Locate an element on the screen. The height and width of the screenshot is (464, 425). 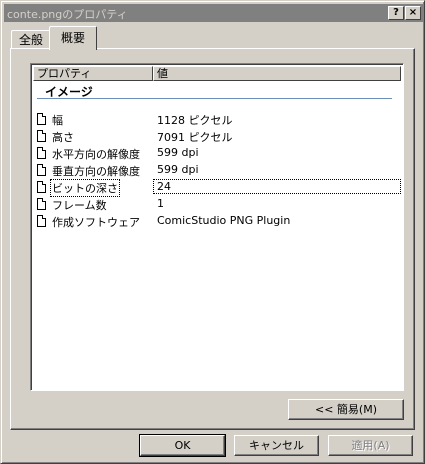
focus-rectangle is located at coordinates (277, 186).